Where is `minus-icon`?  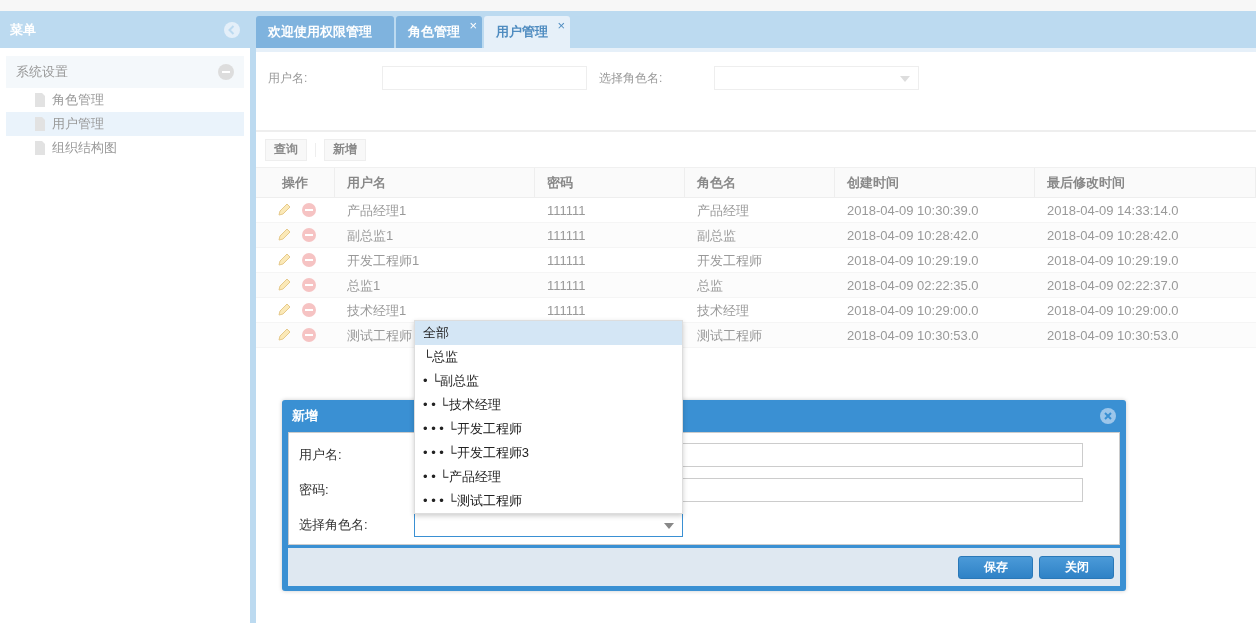
minus-icon is located at coordinates (226, 72).